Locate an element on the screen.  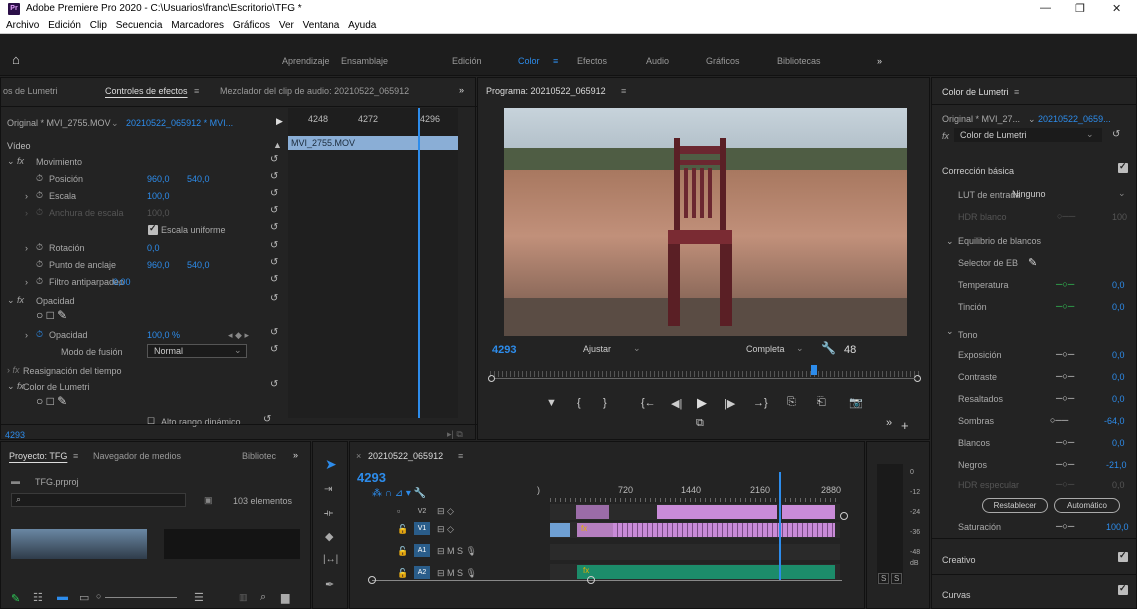
ripple-edit-icon: ⟛ is located at coordinates (328, 513).